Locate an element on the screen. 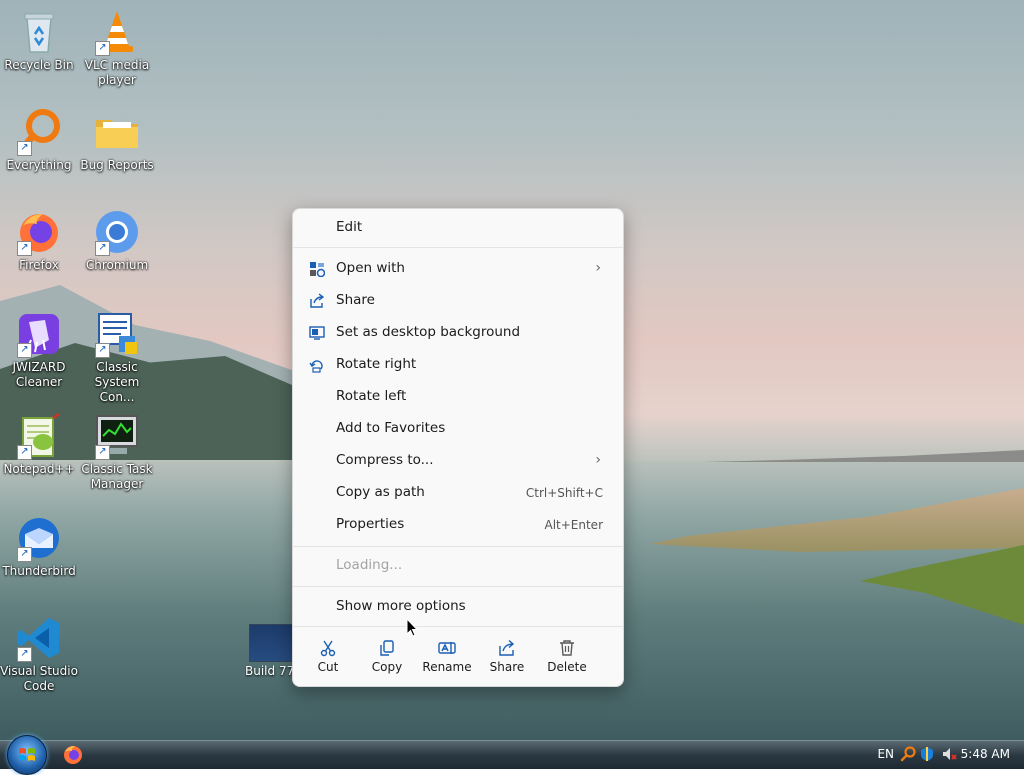  desktop-icon-bug-reports: Bug Reports is located at coordinates (117, 140).